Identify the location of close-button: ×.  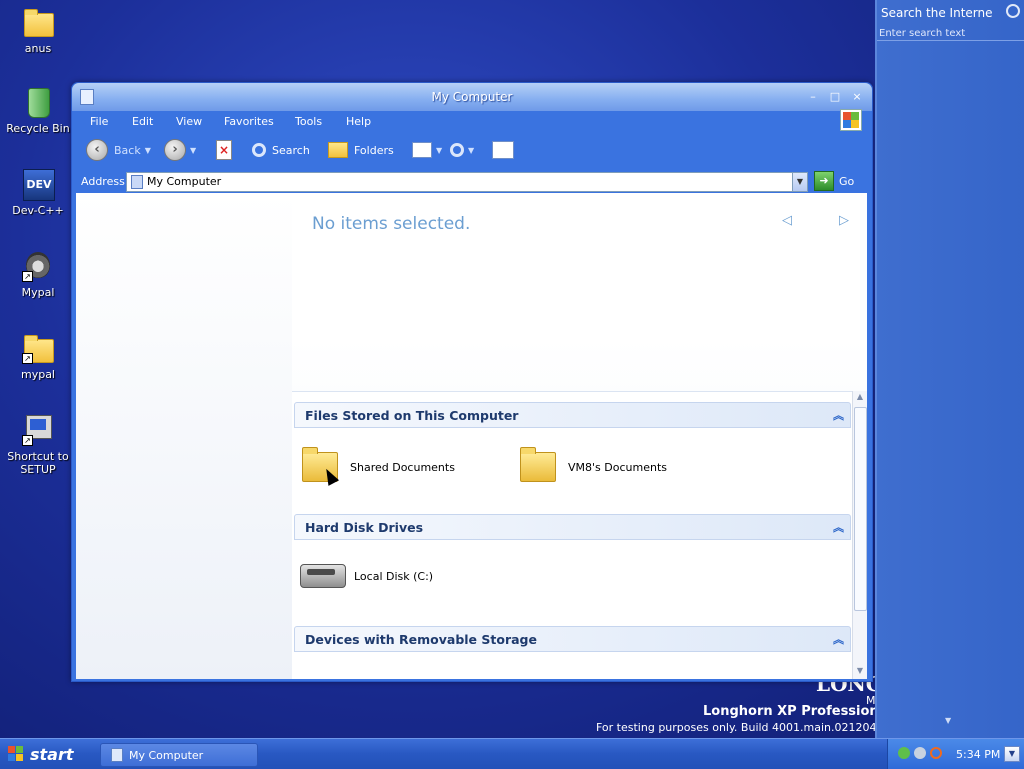
(857, 97).